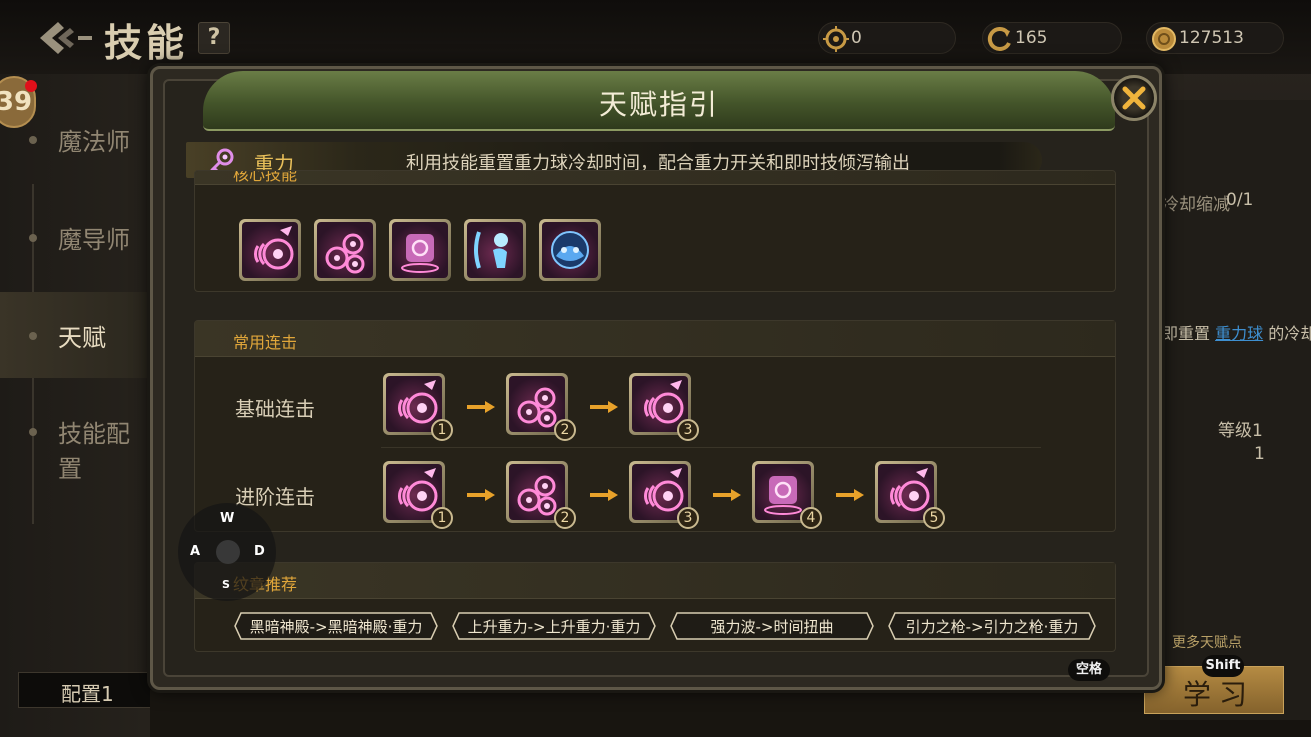 The width and height of the screenshot is (1311, 737). Describe the element at coordinates (655, 581) in the screenshot. I see `emblem-header: 纹章推荐` at that location.